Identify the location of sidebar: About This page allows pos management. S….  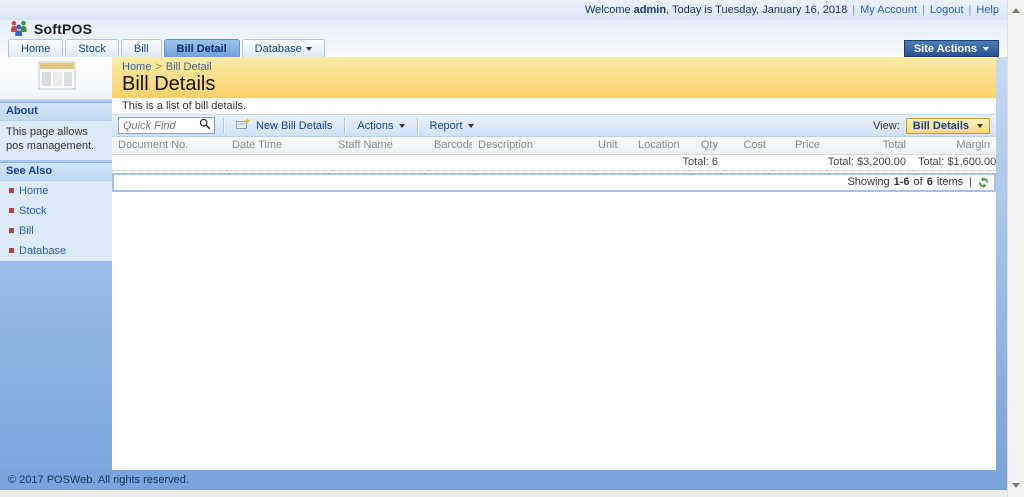
(56, 263).